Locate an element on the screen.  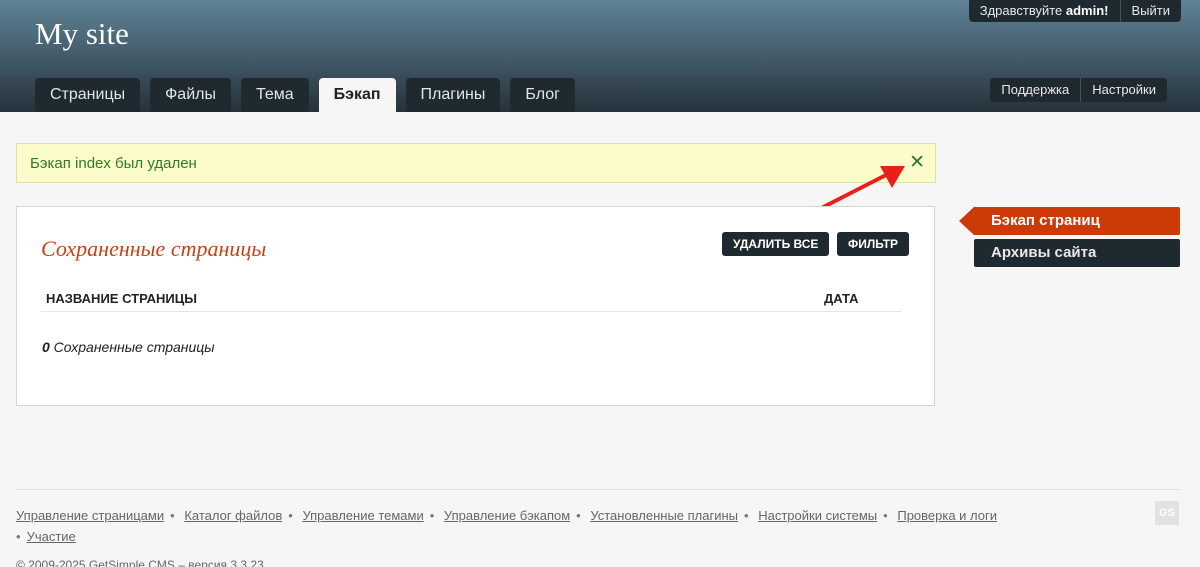
footer-link-backup: Управление бэкапом is located at coordinates (507, 515).